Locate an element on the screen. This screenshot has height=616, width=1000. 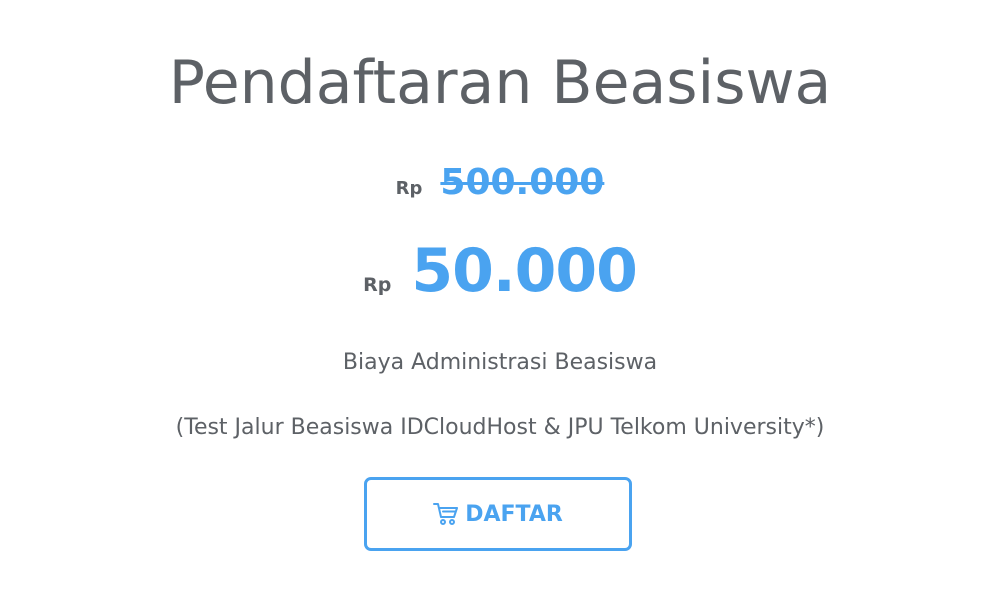
discounted-price: Rp 50.000 is located at coordinates (500, 271).